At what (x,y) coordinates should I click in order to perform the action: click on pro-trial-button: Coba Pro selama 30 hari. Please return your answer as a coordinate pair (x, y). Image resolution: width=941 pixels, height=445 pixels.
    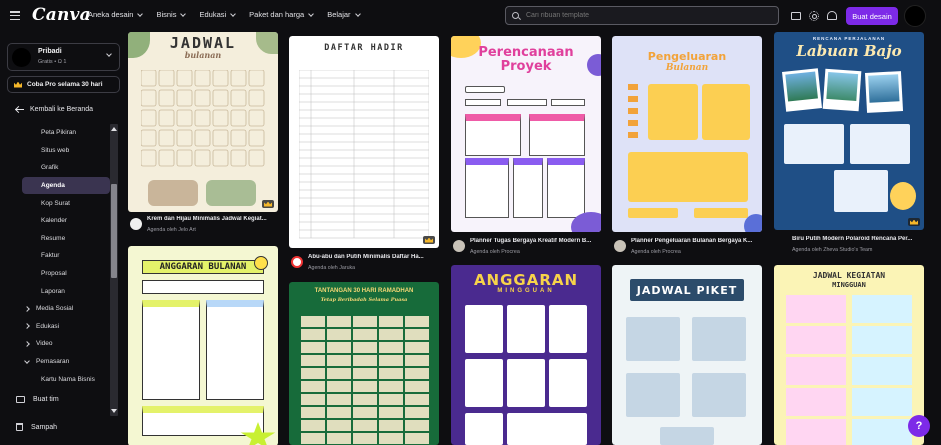
    Looking at the image, I should click on (63, 84).